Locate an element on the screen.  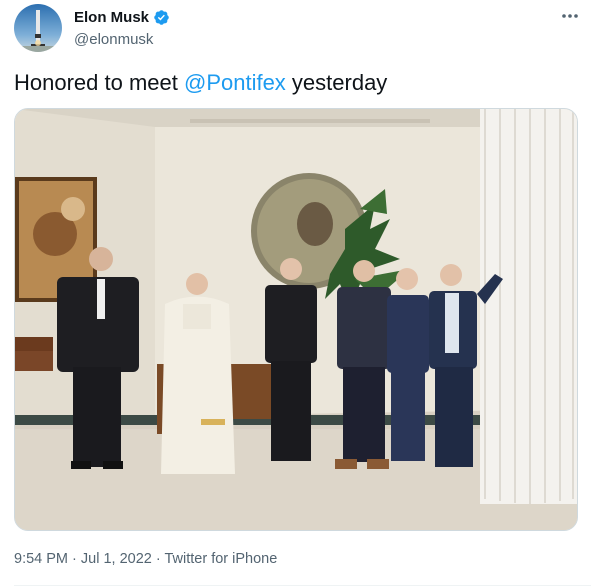
author-avatar is located at coordinates (38, 28).